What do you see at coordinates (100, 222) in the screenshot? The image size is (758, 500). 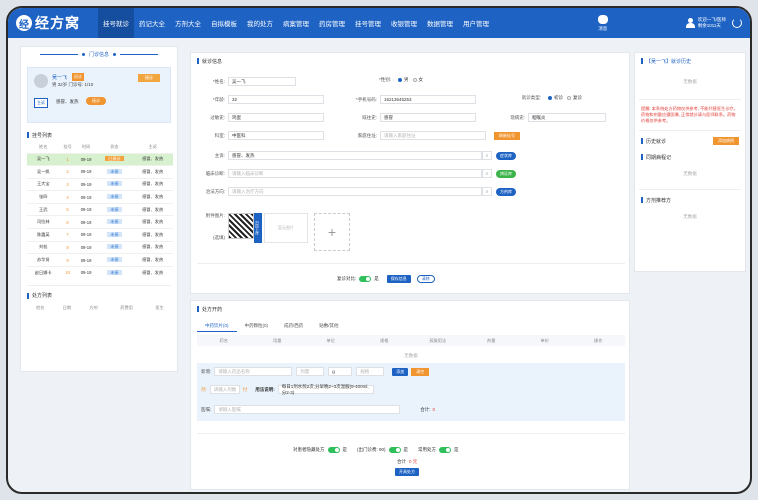 I see `table-row: 司拉林 6 09-19 未接 感冒、发热` at bounding box center [100, 222].